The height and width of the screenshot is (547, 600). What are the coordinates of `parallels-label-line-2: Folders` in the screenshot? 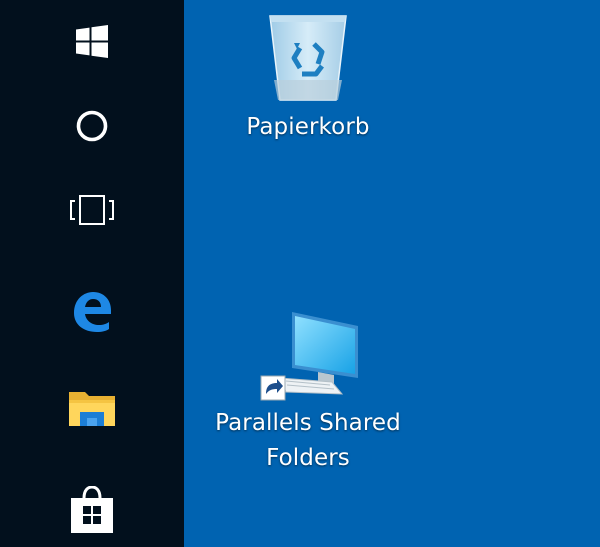 It's located at (308, 458).